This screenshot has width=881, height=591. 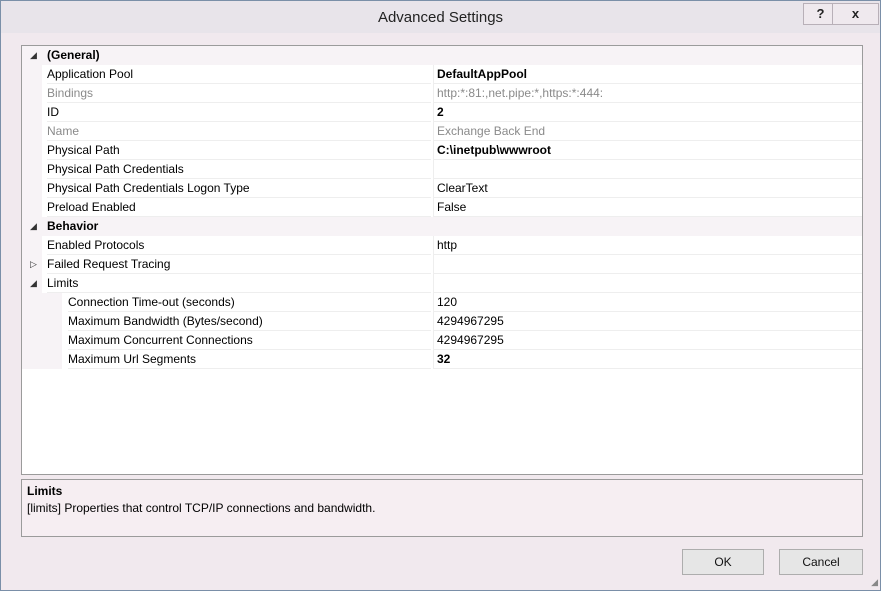 I want to click on property-row-connection-timeout: Connection Time-out (seconds) 120, so click(x=442, y=302).